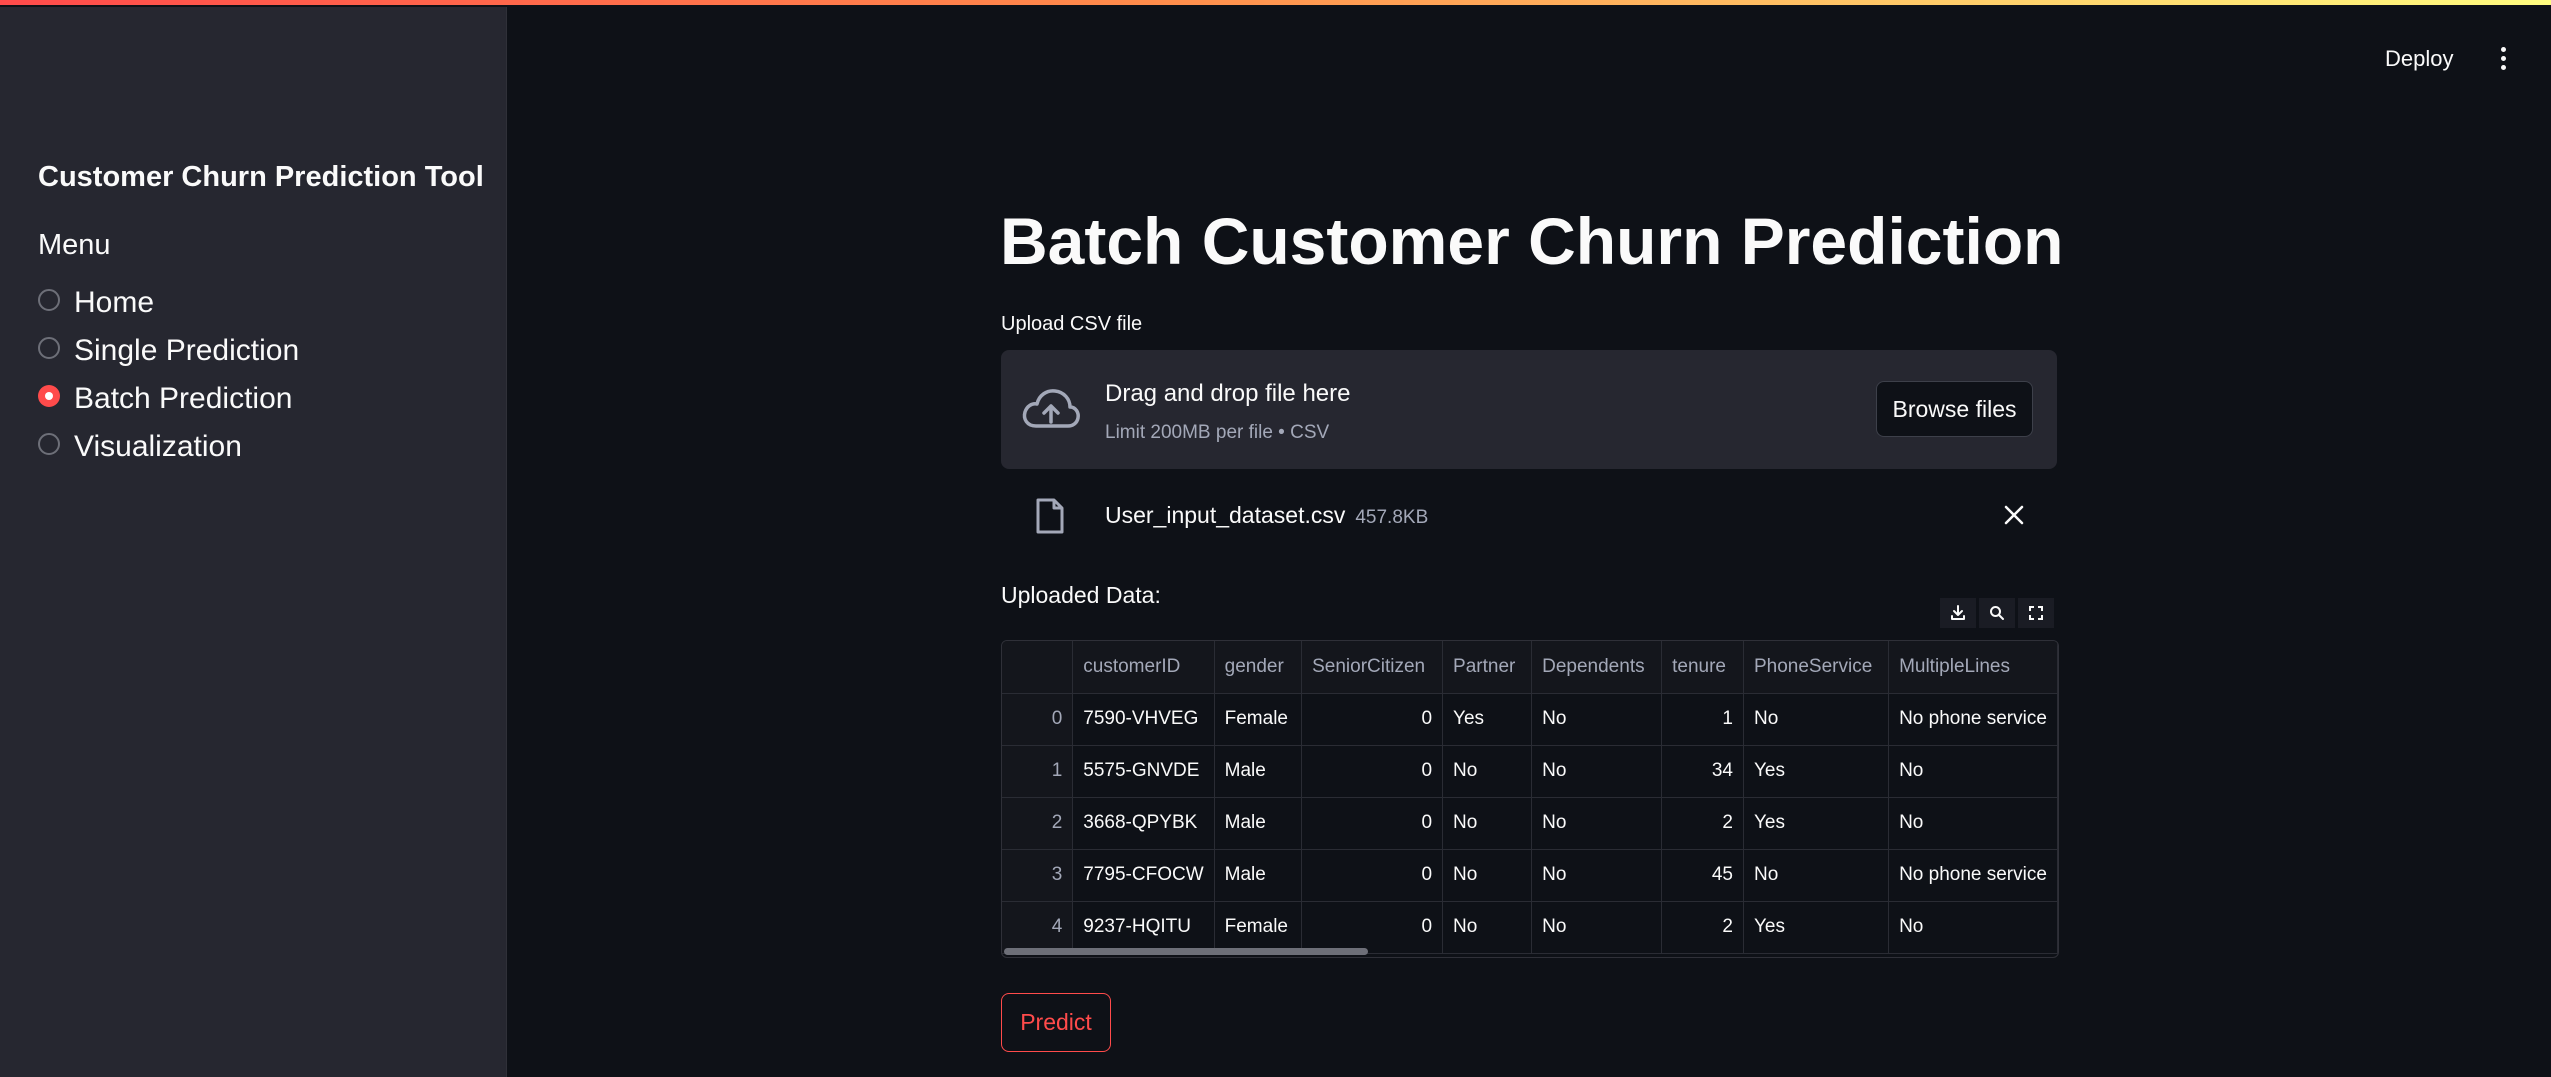 Image resolution: width=2551 pixels, height=1077 pixels. Describe the element at coordinates (1532, 241) in the screenshot. I see `page-title: Batch Customer Churn Prediction` at that location.